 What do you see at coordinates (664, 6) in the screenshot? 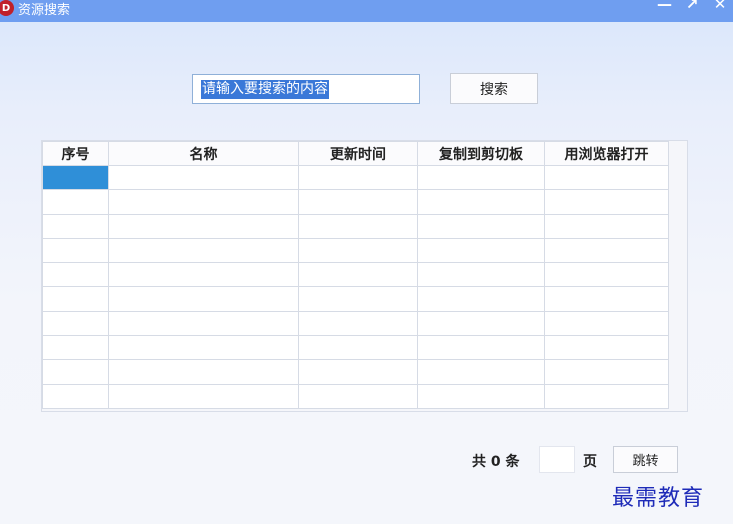
I see `minimize-button: —` at bounding box center [664, 6].